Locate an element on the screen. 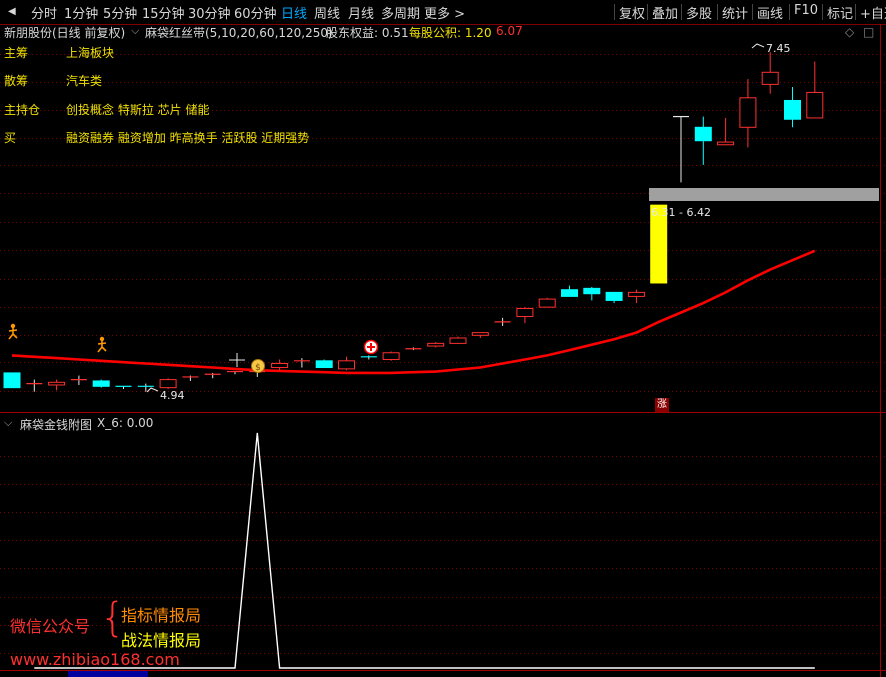  stock-title: 新朋股份(日线 前复权) is located at coordinates (65, 33).